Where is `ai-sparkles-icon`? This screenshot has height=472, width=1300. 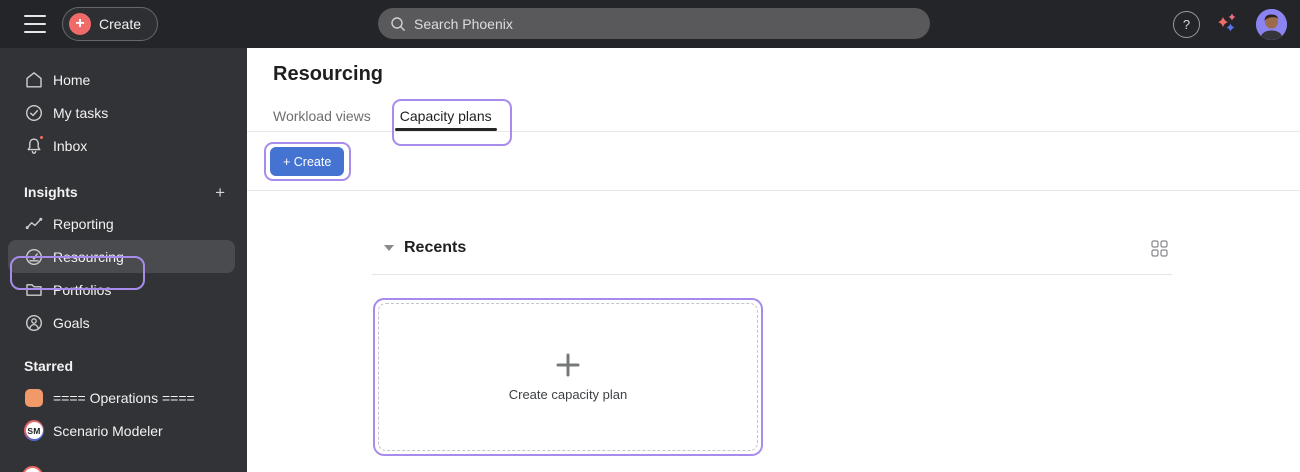 ai-sparkles-icon is located at coordinates (1228, 24).